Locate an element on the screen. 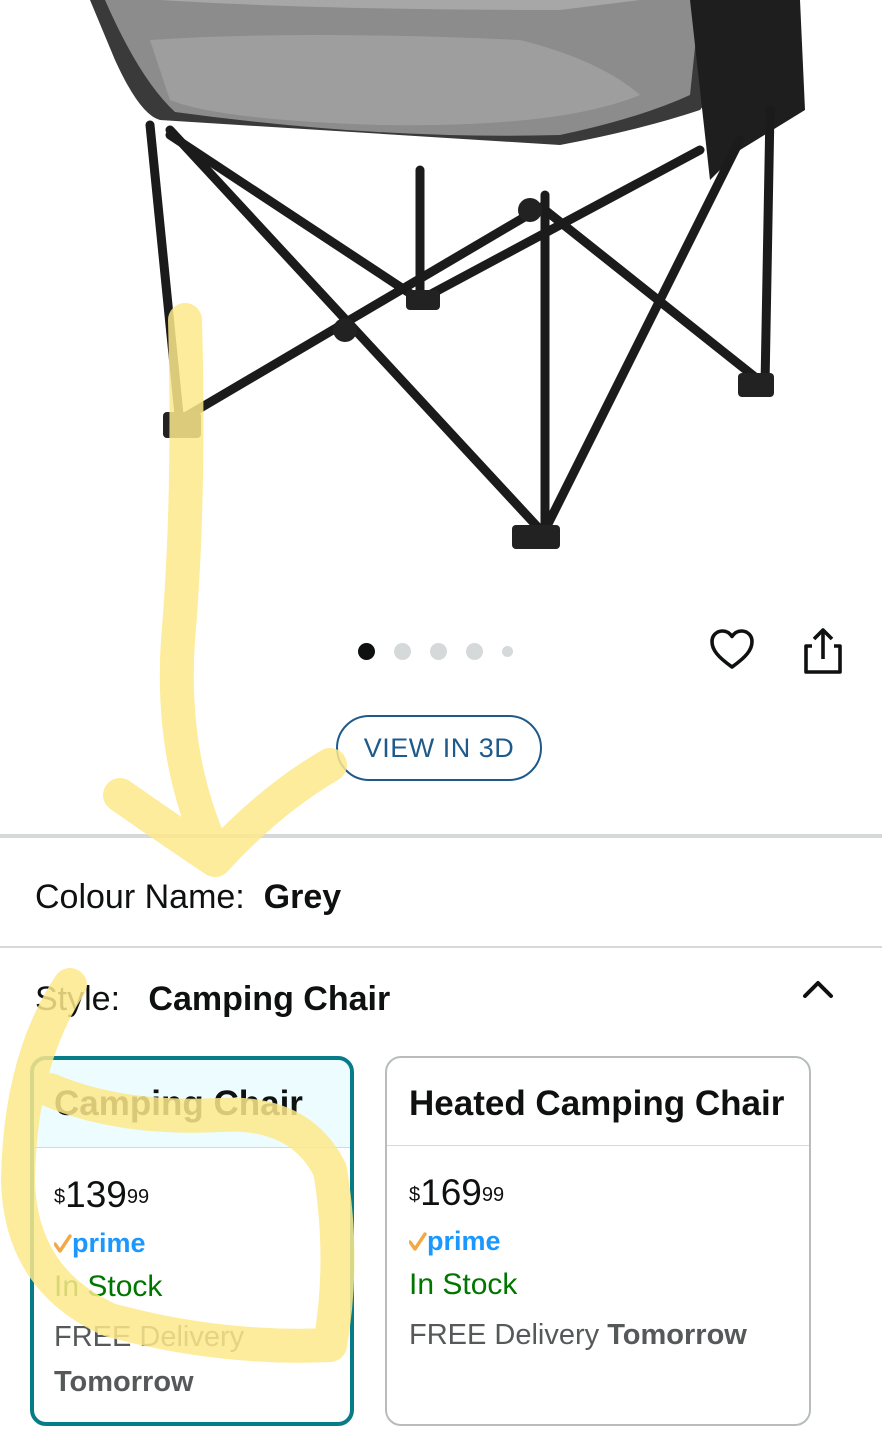 This screenshot has width=882, height=1440. colour-value: Grey is located at coordinates (302, 897).